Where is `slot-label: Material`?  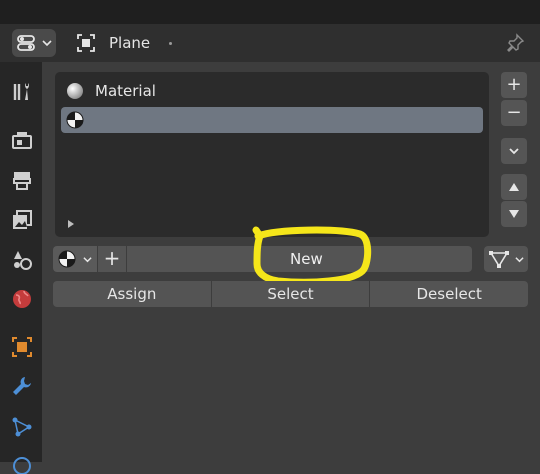
slot-label: Material is located at coordinates (125, 91).